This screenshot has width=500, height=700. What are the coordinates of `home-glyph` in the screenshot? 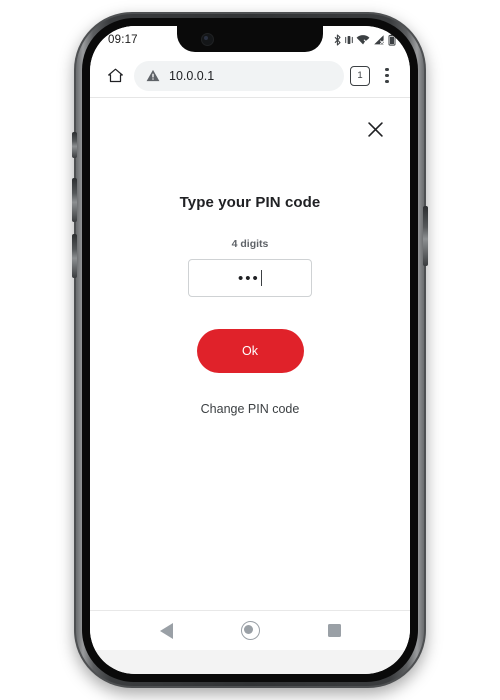 It's located at (250, 630).